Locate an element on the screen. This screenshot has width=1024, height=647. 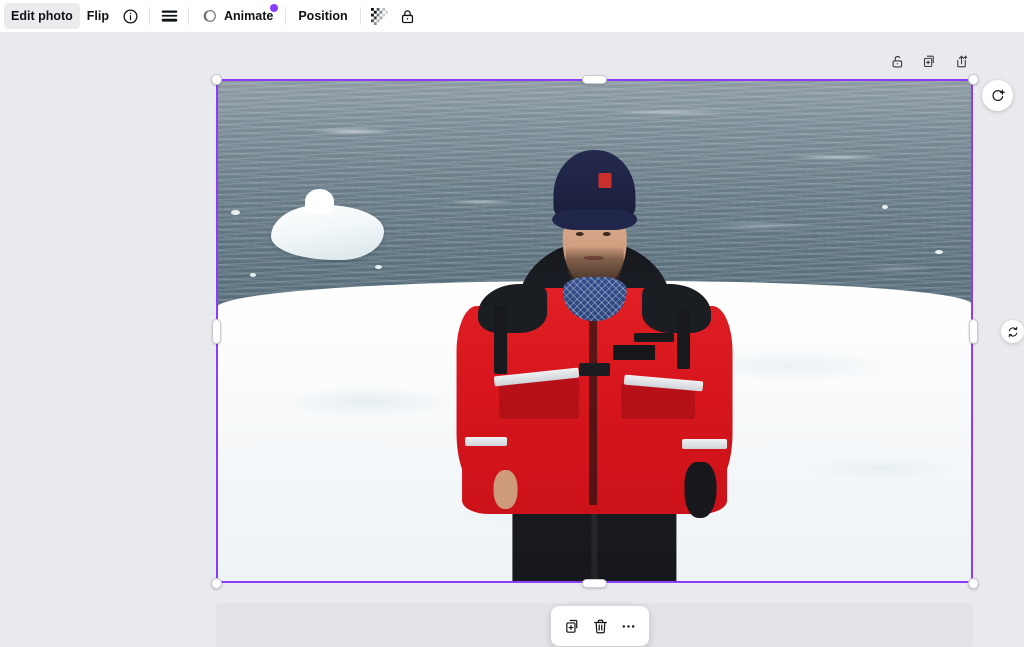
position-label: Position is located at coordinates (323, 16).